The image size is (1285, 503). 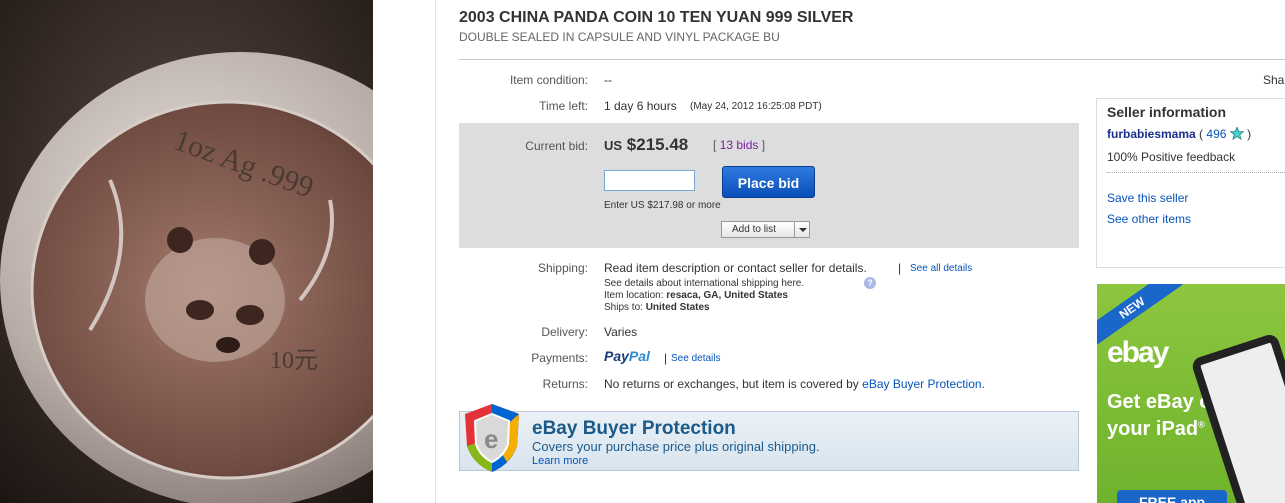 What do you see at coordinates (639, 356) in the screenshot?
I see `paypal-pal: Pal` at bounding box center [639, 356].